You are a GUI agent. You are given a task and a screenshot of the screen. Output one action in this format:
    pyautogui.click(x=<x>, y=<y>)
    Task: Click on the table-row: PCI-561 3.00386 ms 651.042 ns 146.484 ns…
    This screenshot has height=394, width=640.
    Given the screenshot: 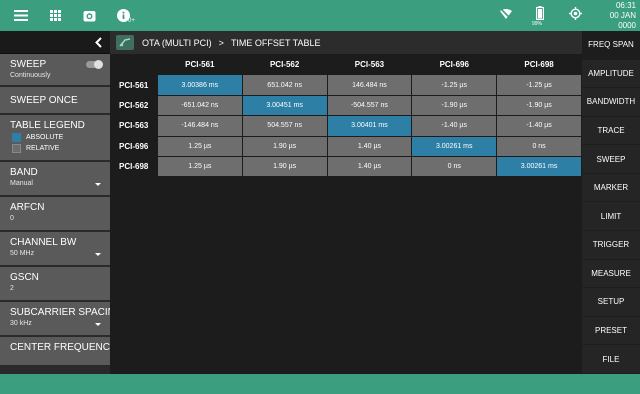 What is the action you would take?
    pyautogui.click(x=346, y=85)
    